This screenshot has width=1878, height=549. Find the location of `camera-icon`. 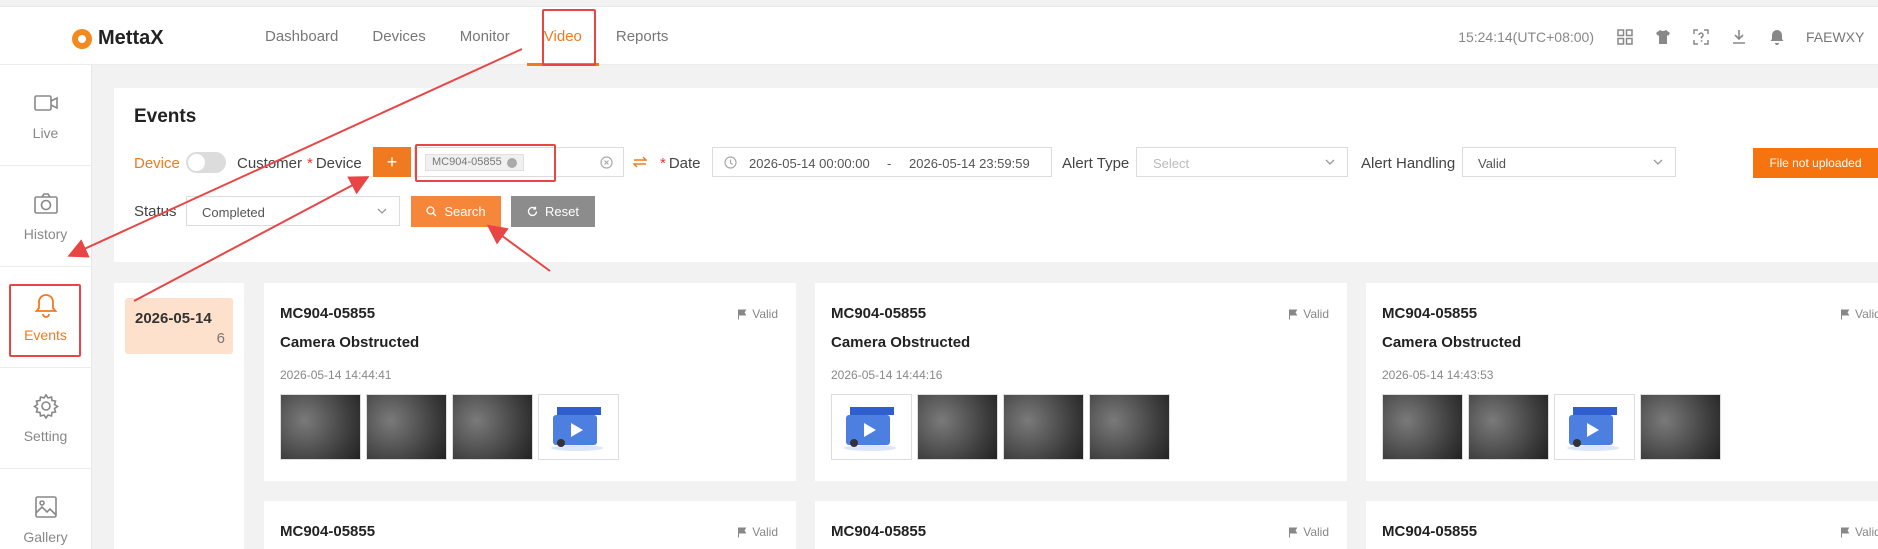

camera-icon is located at coordinates (45, 203).